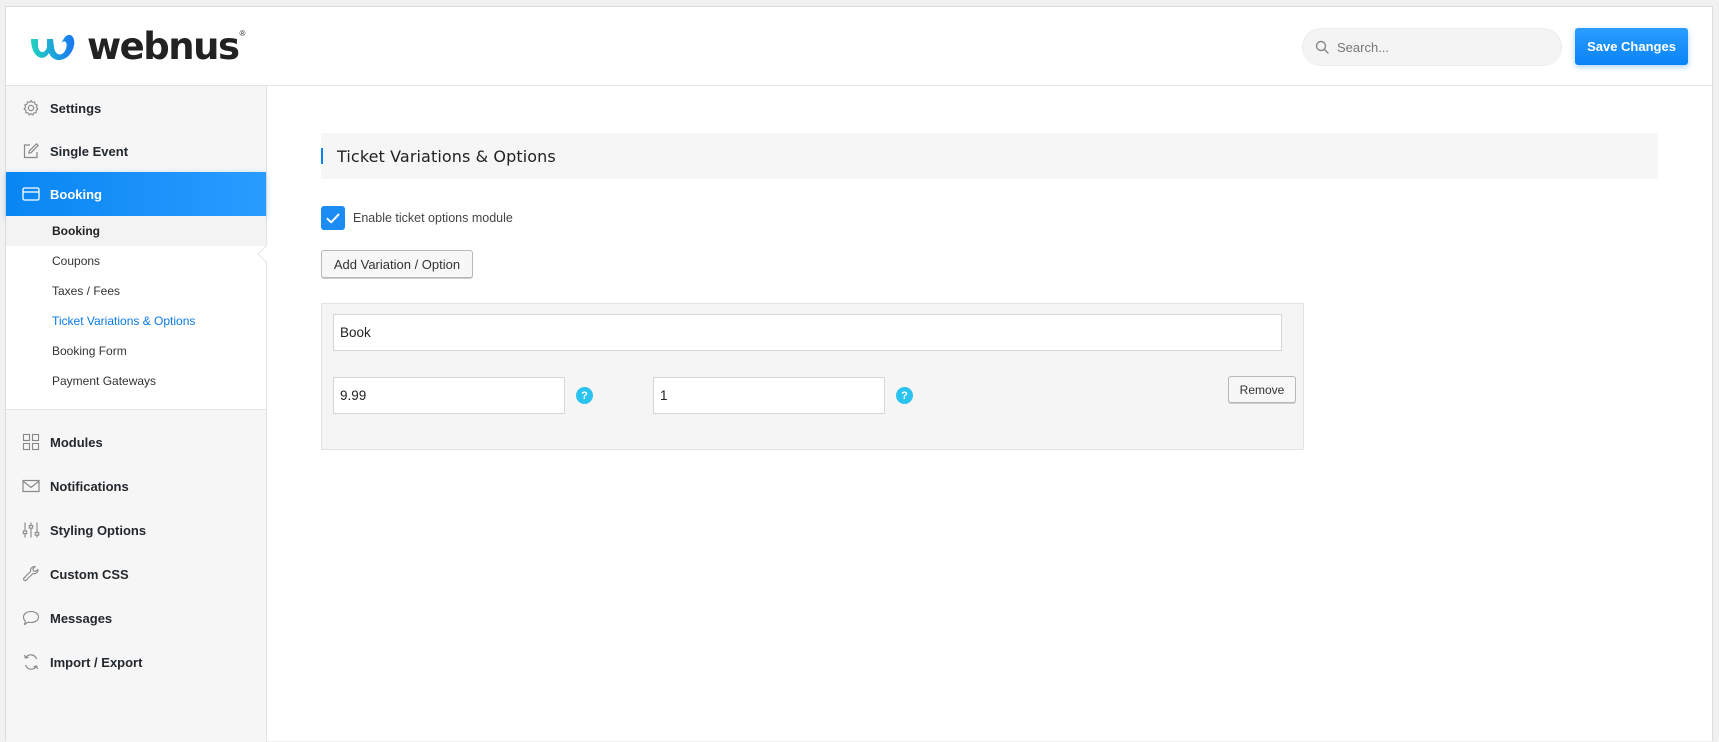 This screenshot has width=1719, height=742. Describe the element at coordinates (31, 574) in the screenshot. I see `wrench-icon` at that location.